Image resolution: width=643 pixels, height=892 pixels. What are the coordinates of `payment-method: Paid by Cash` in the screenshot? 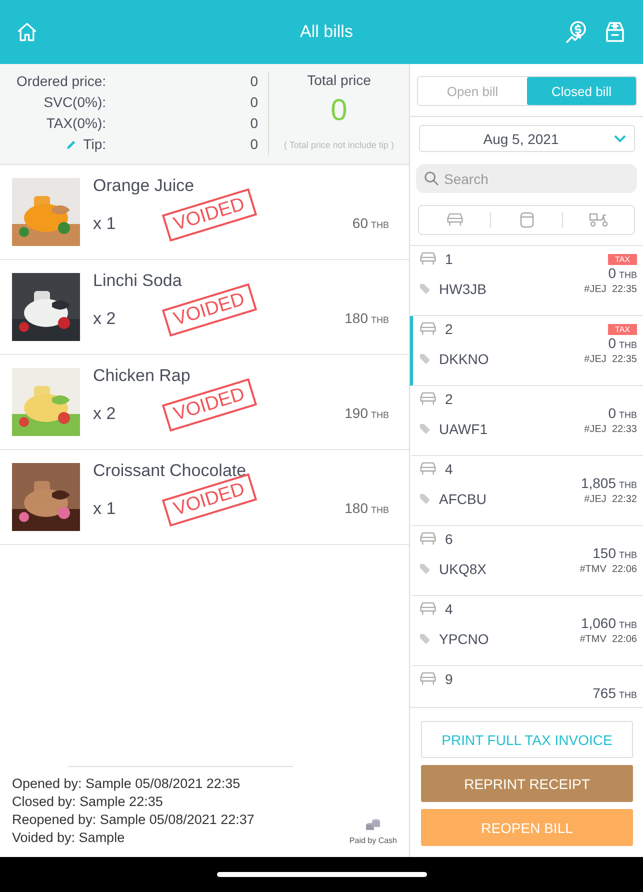 It's located at (373, 840).